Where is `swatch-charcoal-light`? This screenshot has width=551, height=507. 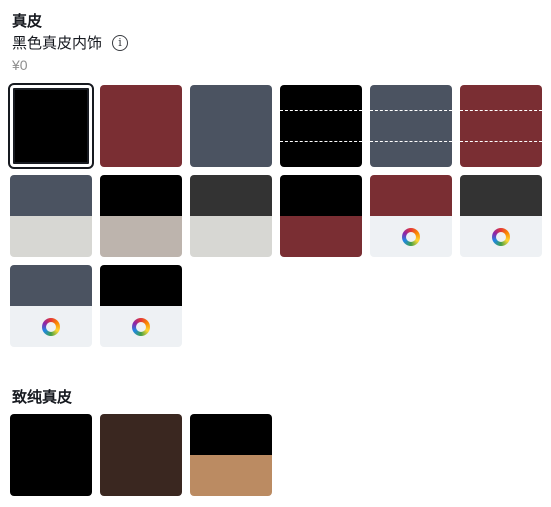 swatch-charcoal-light is located at coordinates (231, 216).